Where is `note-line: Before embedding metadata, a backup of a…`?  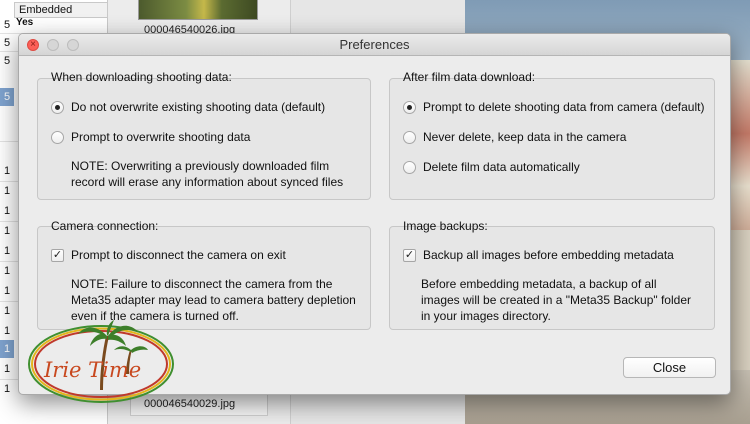
note-line: Before embedding metadata, a backup of a… is located at coordinates (539, 284).